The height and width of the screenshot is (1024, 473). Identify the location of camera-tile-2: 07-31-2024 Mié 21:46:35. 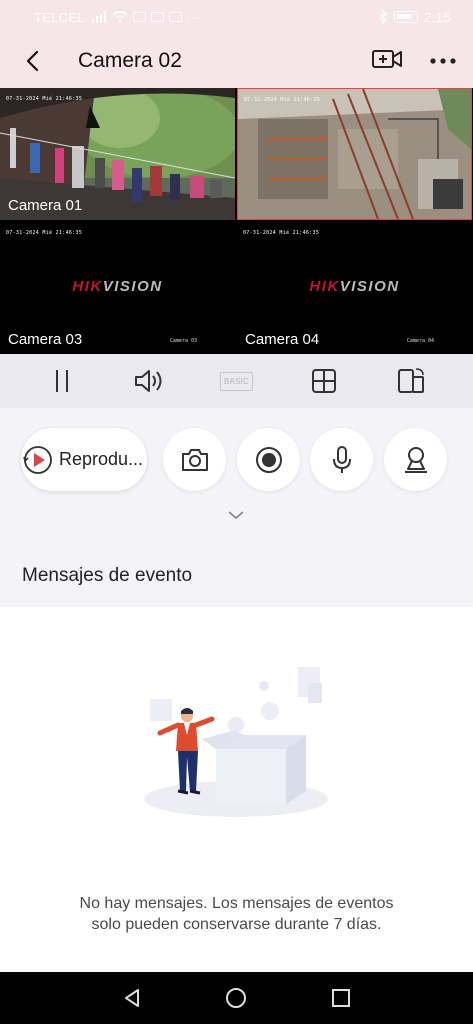
(354, 154).